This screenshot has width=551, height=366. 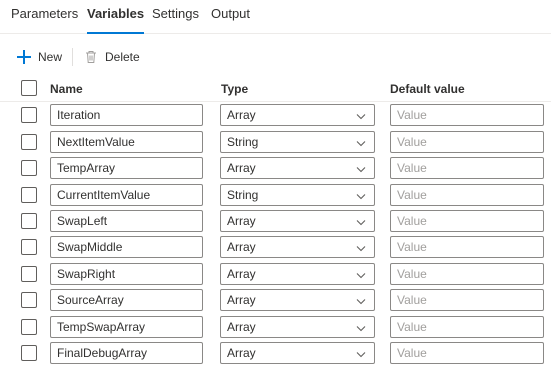 I want to click on select-all-checkbox, so click(x=29, y=88).